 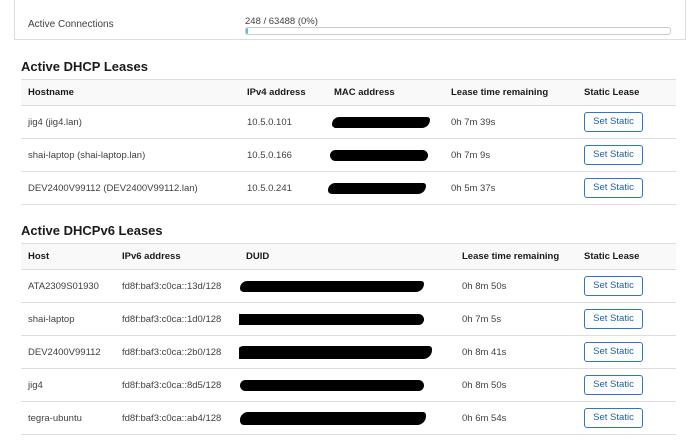 What do you see at coordinates (283, 155) in the screenshot?
I see `dhcp-ipv4: 10.5.0.166` at bounding box center [283, 155].